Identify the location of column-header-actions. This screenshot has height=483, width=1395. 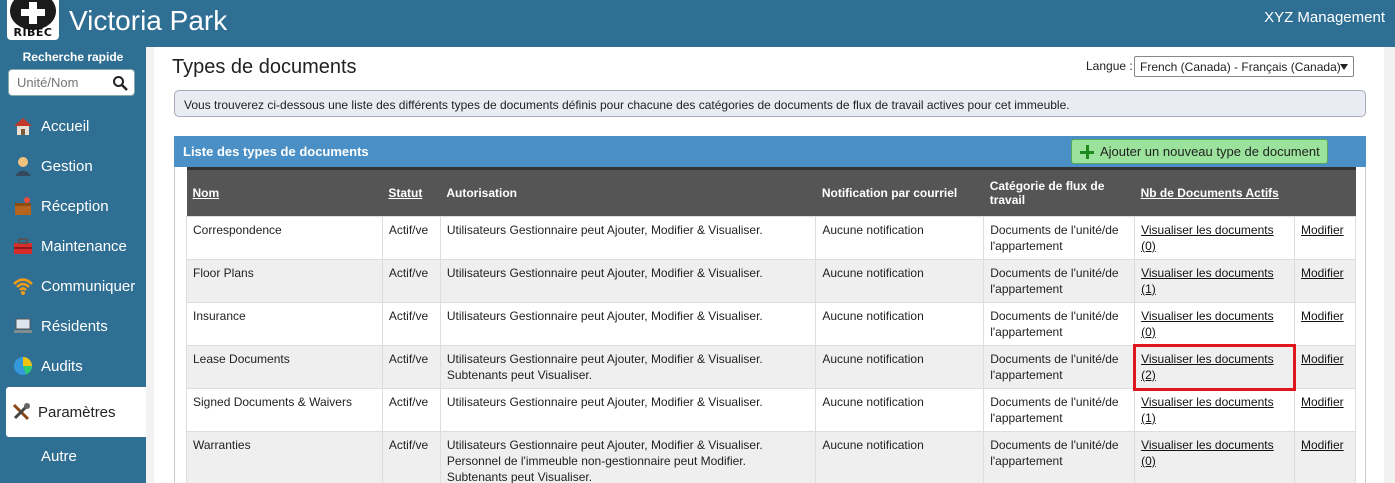
(1325, 192).